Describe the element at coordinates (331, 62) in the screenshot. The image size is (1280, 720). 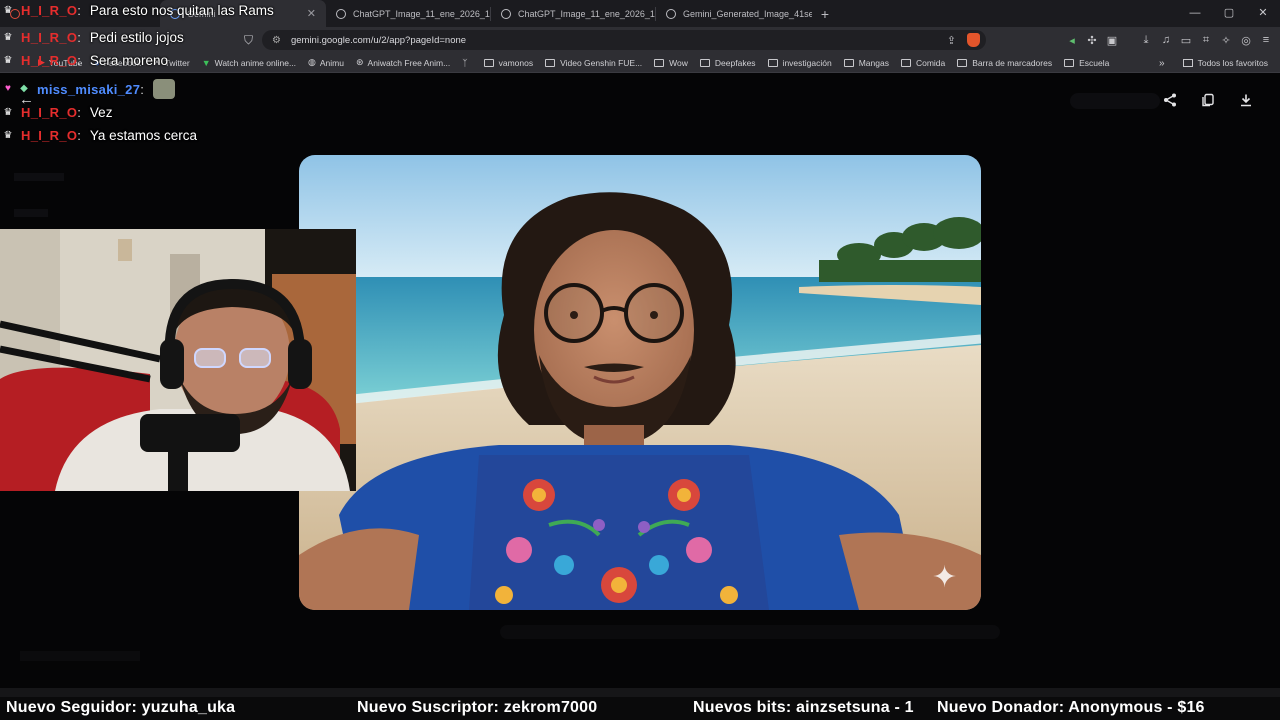
I see `bookmark-label: Animu` at that location.